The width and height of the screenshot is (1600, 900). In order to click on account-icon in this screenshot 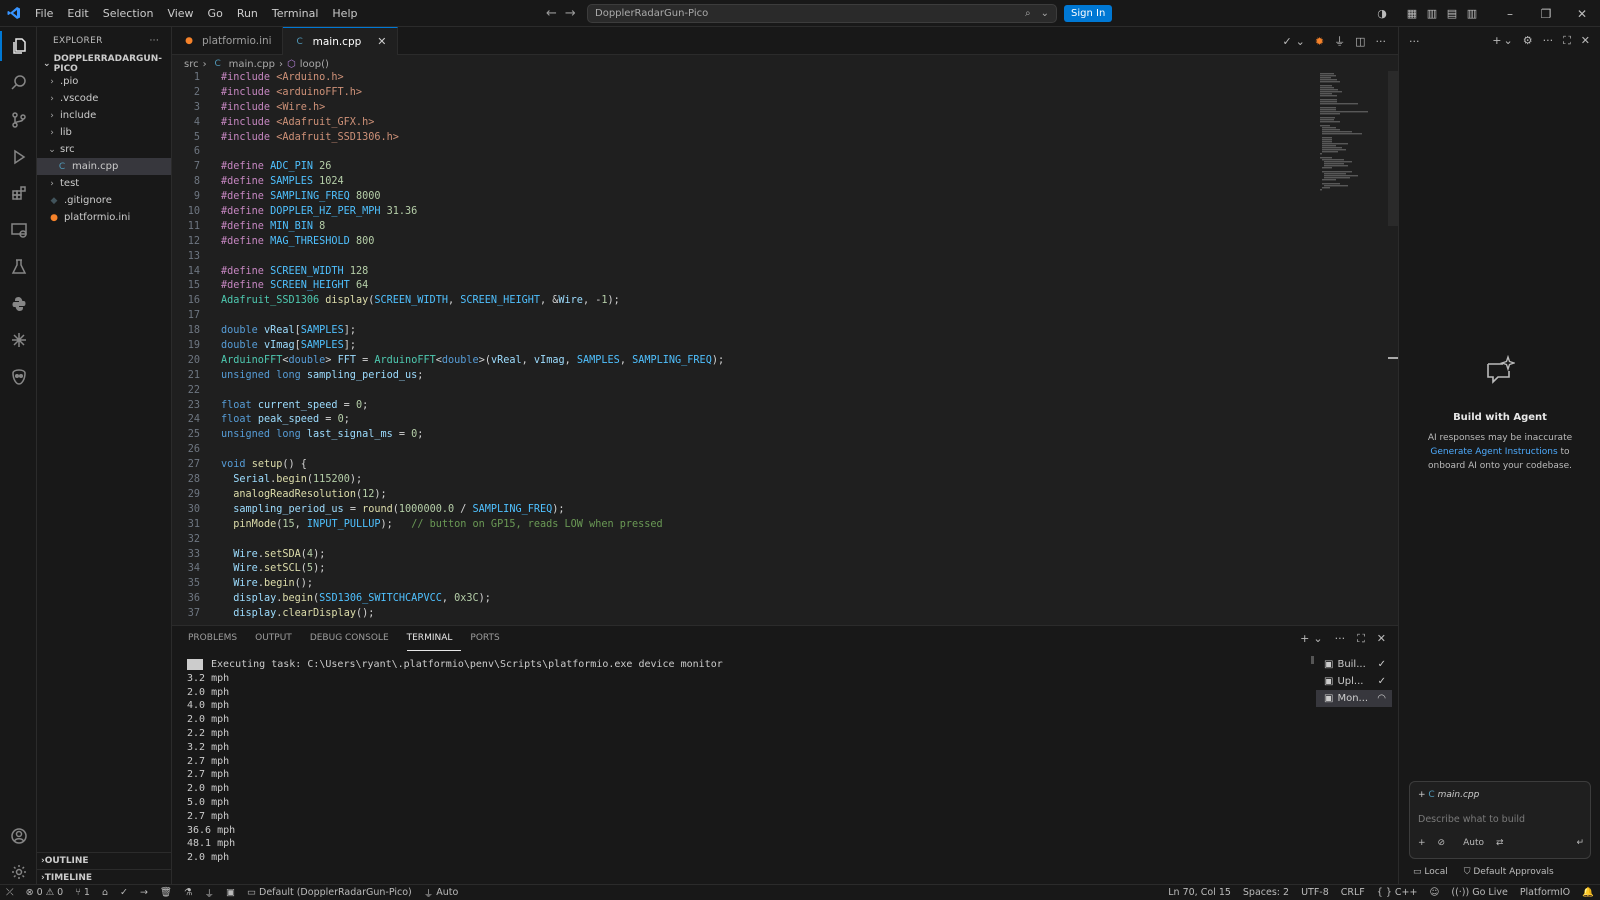, I will do `click(18, 836)`.